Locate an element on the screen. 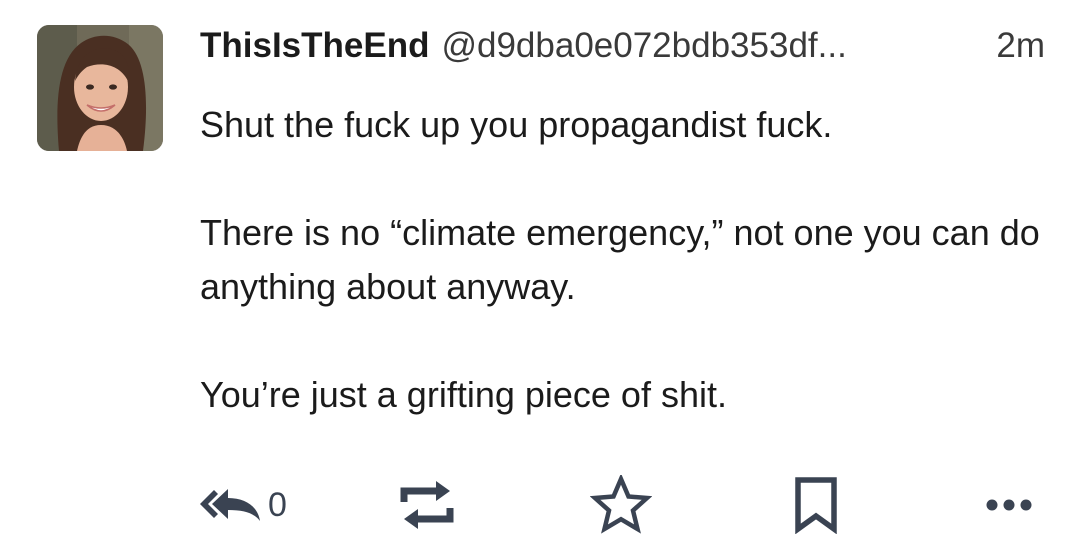 Image resolution: width=1080 pixels, height=560 pixels. favourite-button is located at coordinates (621, 505).